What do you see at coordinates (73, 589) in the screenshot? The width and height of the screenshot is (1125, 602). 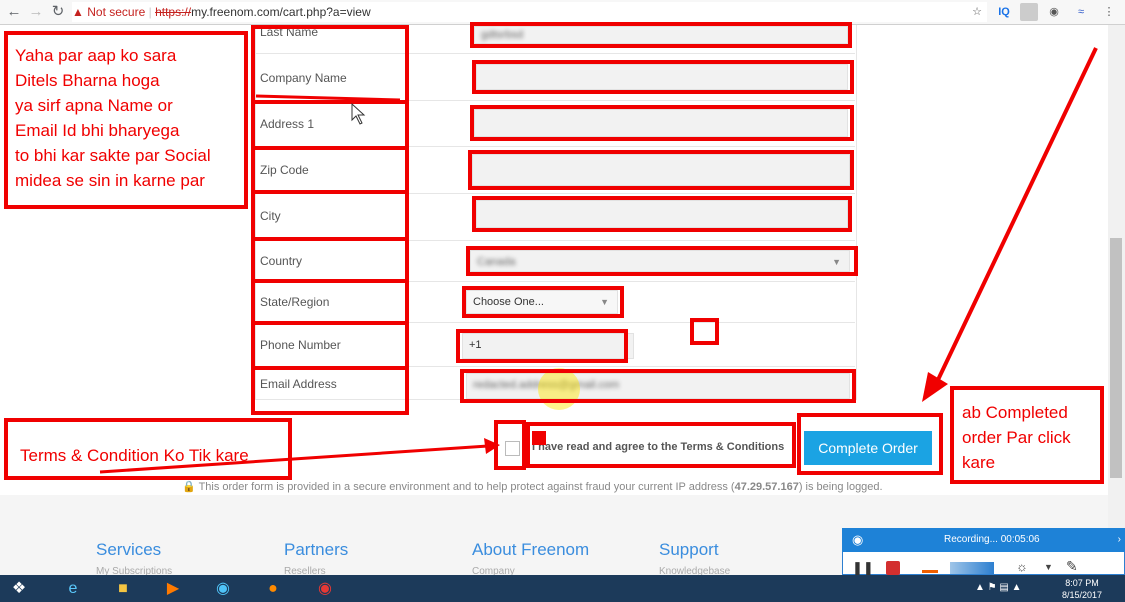 I see `internet-explorer-icon: e` at bounding box center [73, 589].